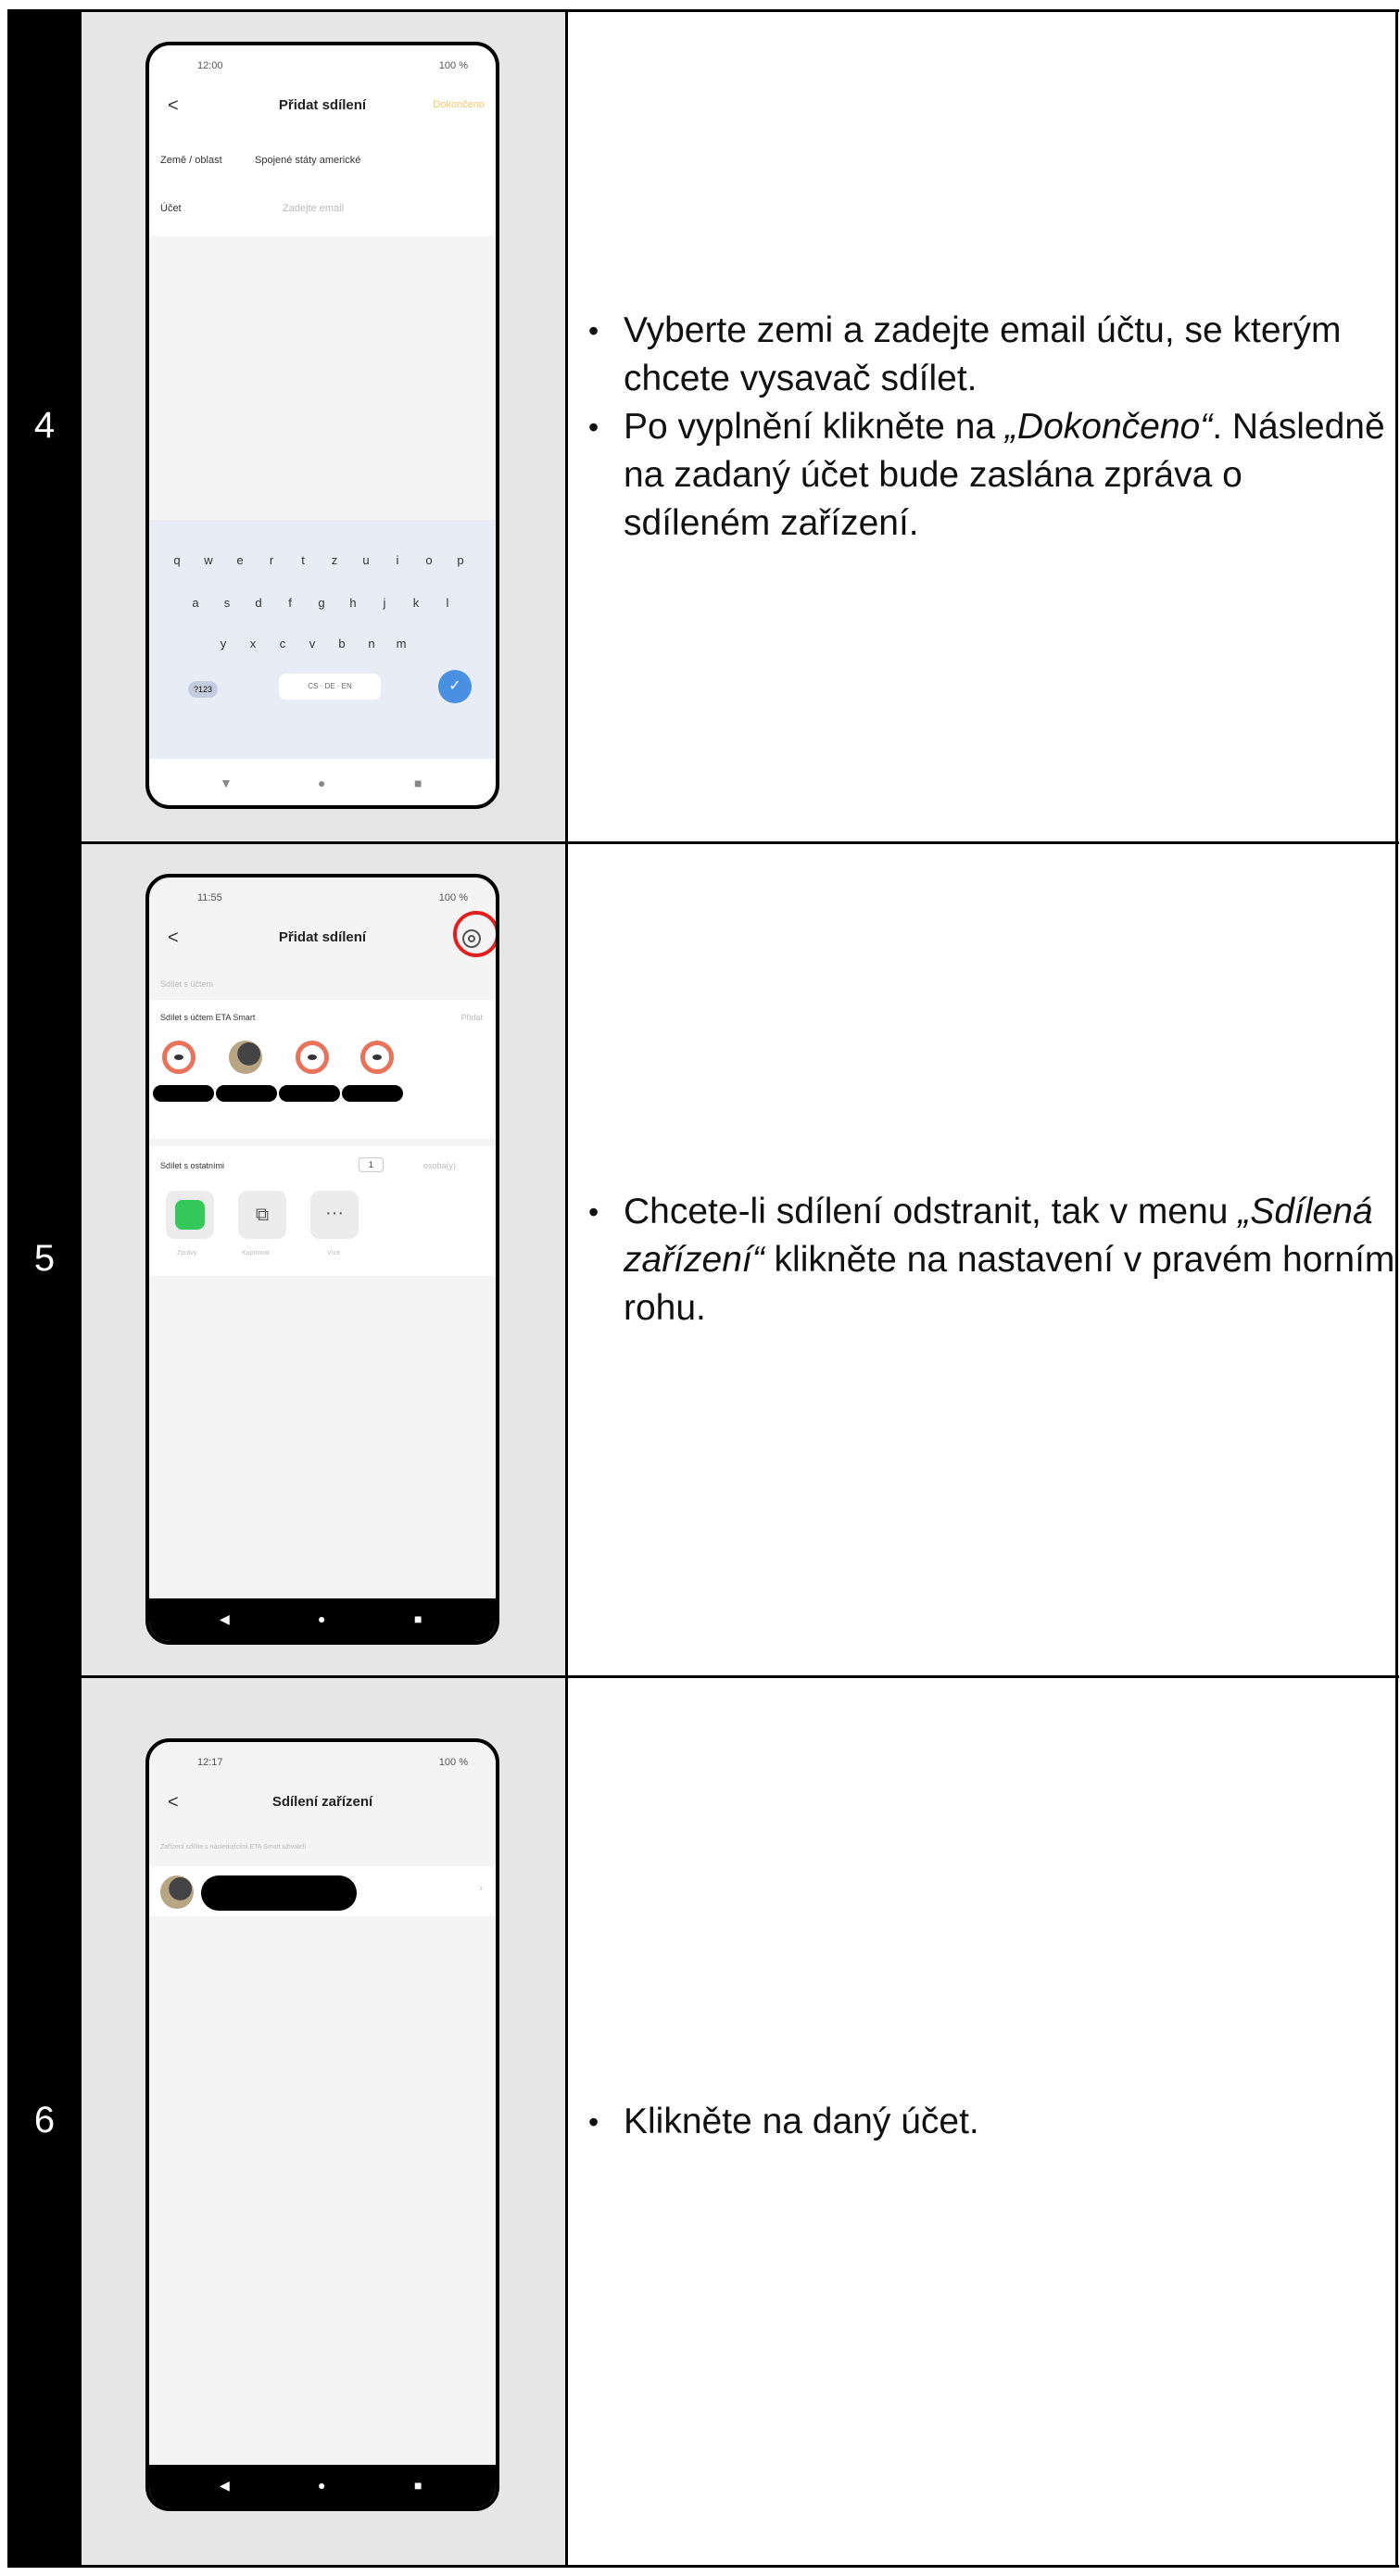 The image size is (1400, 2576). I want to click on nav-hide-icon: ▼, so click(226, 783).